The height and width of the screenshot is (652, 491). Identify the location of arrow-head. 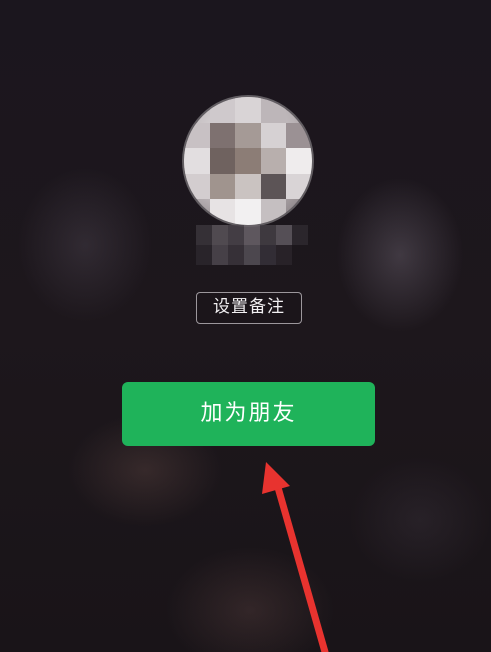
(276, 478).